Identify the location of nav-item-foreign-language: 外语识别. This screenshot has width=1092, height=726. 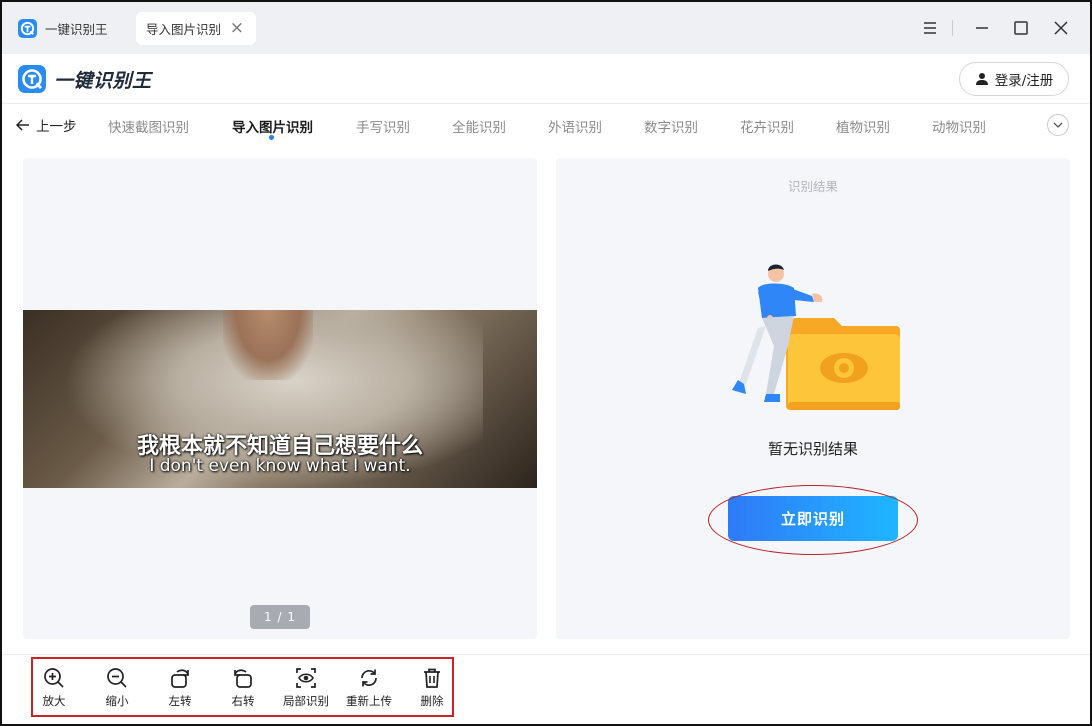
(575, 126).